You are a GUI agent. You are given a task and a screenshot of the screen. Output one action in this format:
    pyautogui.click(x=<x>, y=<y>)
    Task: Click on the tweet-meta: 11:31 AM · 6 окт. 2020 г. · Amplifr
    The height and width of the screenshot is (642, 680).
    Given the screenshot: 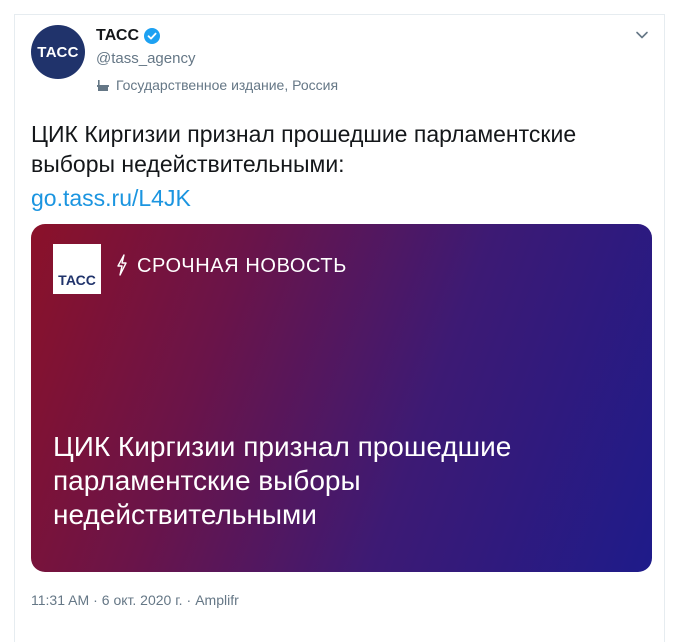 What is the action you would take?
    pyautogui.click(x=135, y=600)
    